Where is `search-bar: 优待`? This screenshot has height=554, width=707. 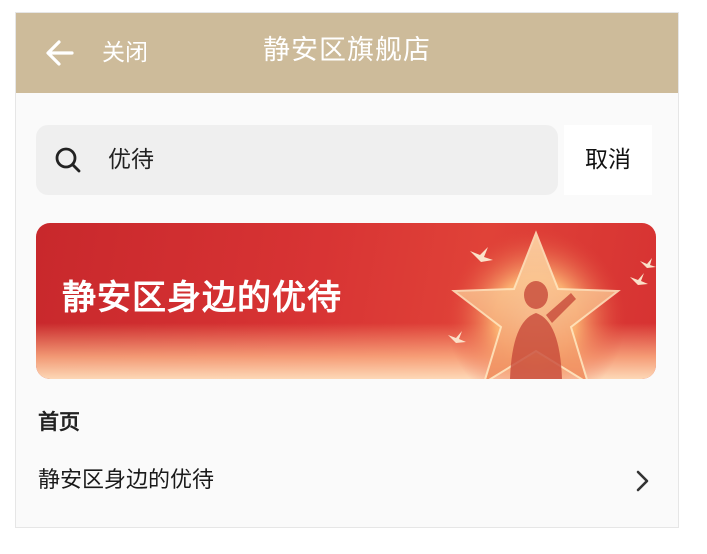
search-bar: 优待 is located at coordinates (297, 160).